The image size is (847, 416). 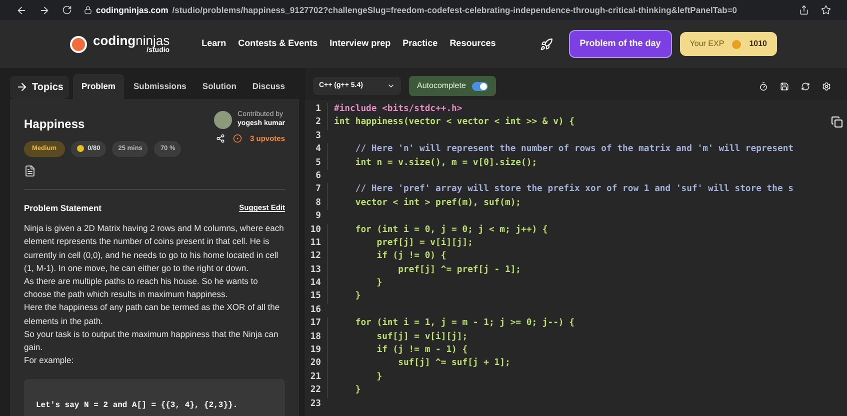 I want to click on code-line: // Here 'pref' array will store the prefix xor of row 1 and 'suf' will store the s, so click(x=560, y=190).